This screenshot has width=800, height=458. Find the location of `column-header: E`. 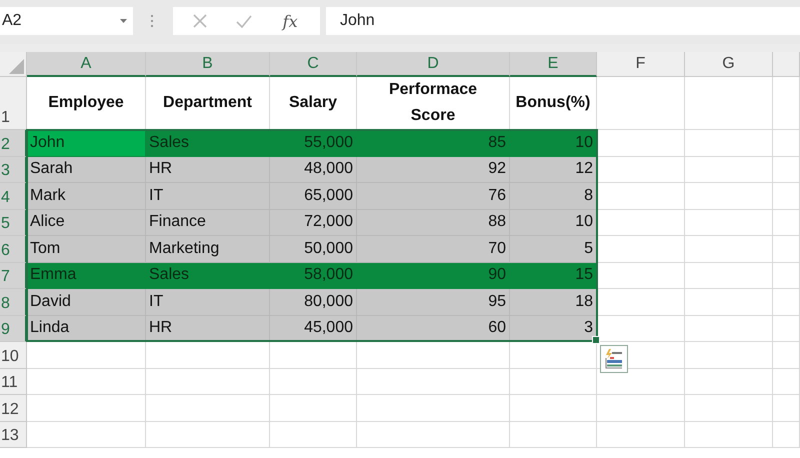

column-header: E is located at coordinates (553, 64).